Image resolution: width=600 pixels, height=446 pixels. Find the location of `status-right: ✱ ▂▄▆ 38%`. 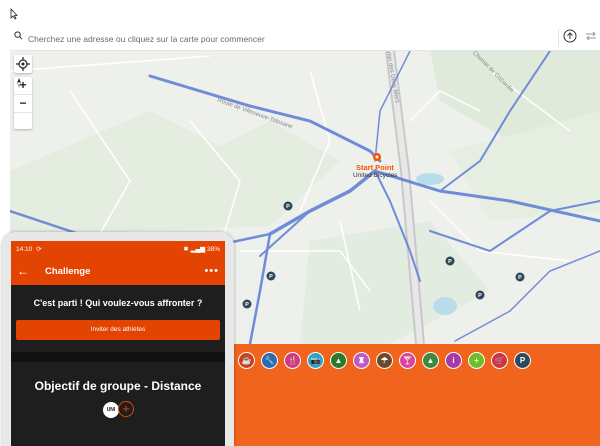

status-right: ✱ ▂▄▆ 38% is located at coordinates (201, 249).